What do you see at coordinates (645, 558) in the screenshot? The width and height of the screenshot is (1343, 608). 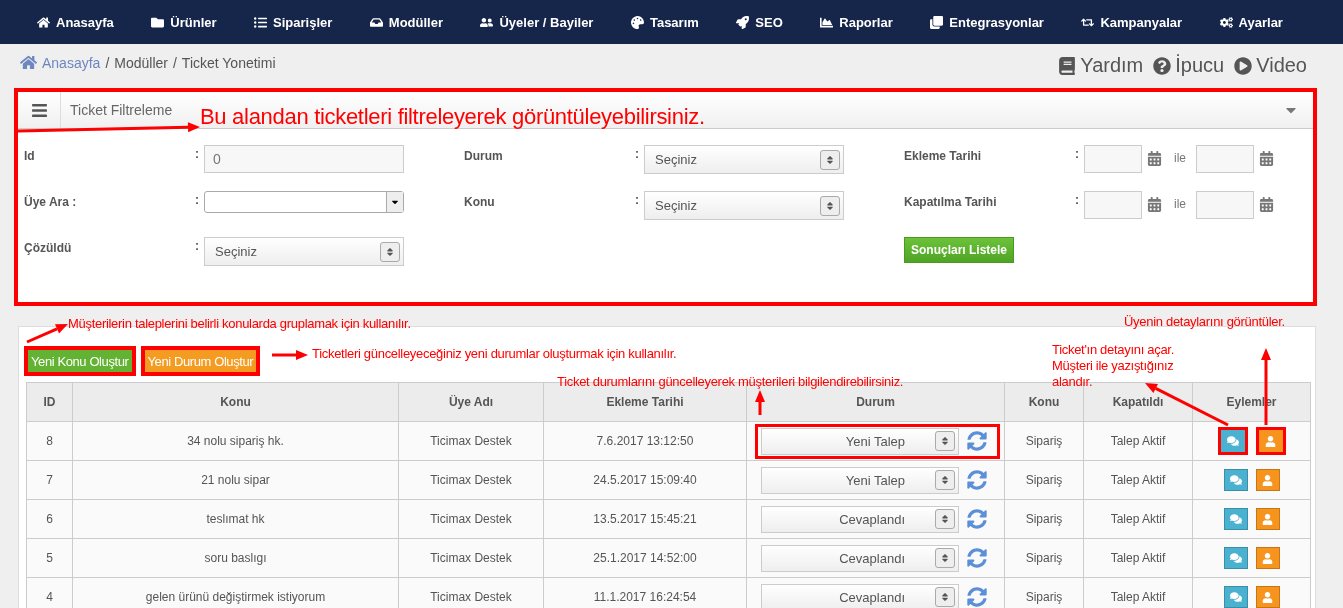 I see `table-cell: 25.1.2017 14:52:00` at bounding box center [645, 558].